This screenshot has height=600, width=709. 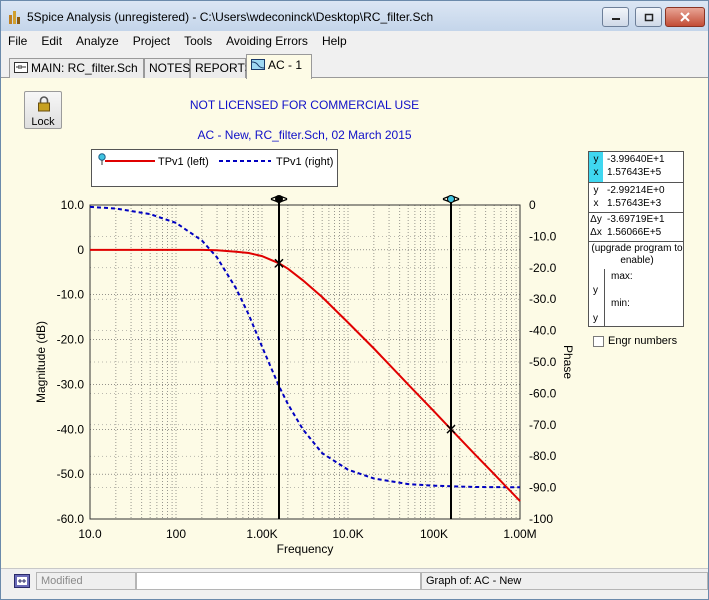 I want to click on graph-icon, so click(x=258, y=64).